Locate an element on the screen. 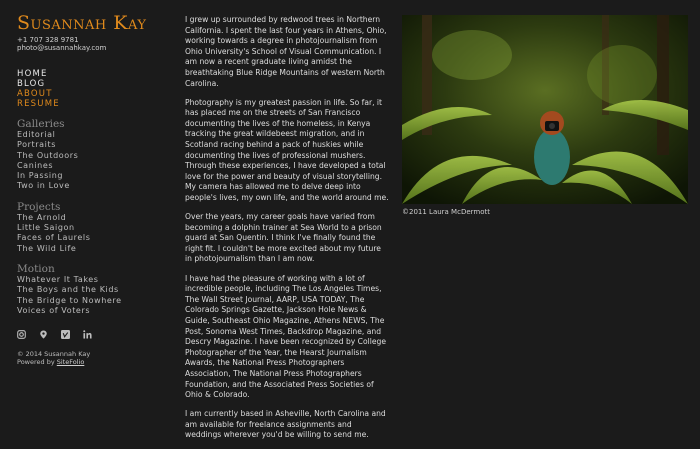 The width and height of the screenshot is (700, 449). powered-by: Powered by SiteFolio is located at coordinates (92, 362).